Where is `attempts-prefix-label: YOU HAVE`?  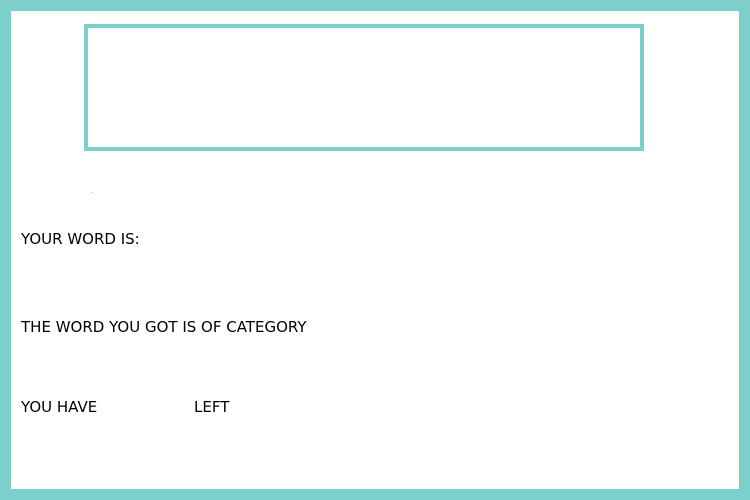
attempts-prefix-label: YOU HAVE is located at coordinates (59, 407).